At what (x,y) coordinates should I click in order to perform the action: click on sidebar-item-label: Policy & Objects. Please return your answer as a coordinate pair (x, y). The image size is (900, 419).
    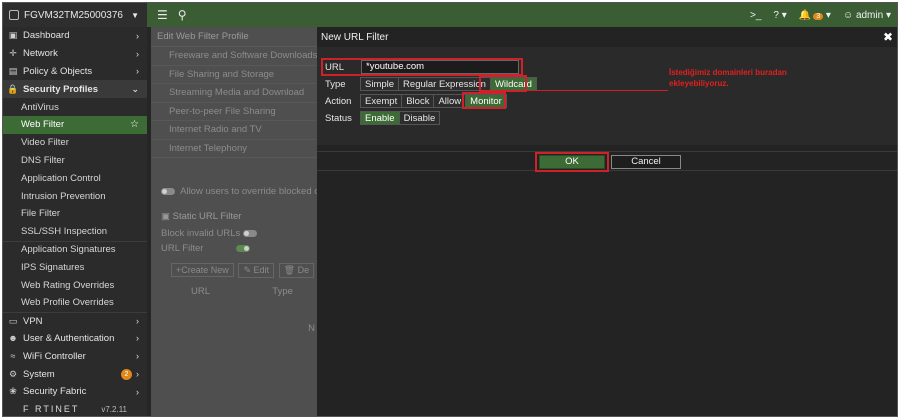
    Looking at the image, I should click on (58, 71).